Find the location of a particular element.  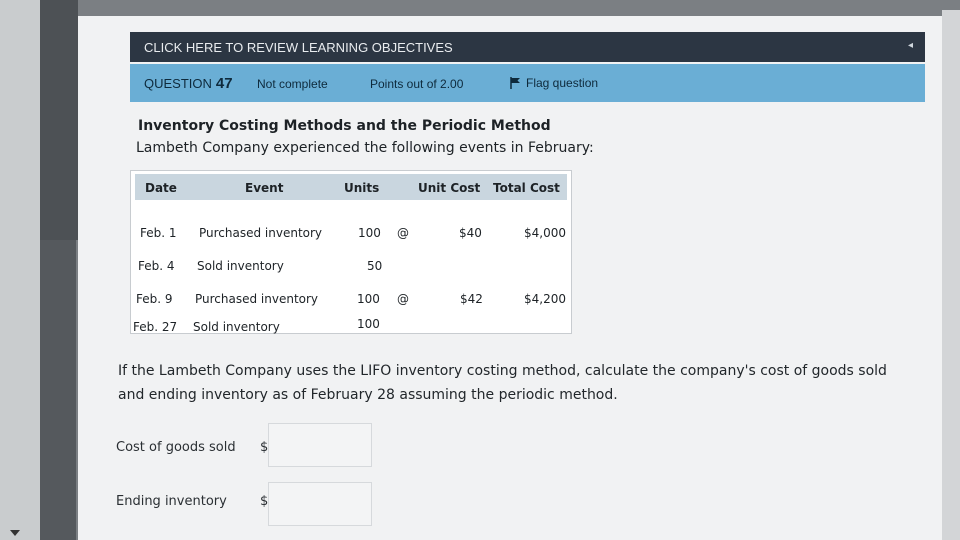

cogs-input-box is located at coordinates (320, 445).